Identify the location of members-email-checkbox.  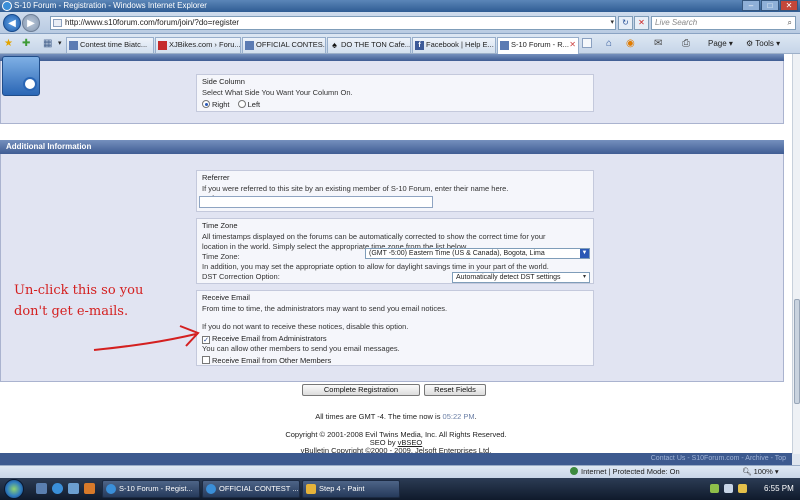
(206, 360).